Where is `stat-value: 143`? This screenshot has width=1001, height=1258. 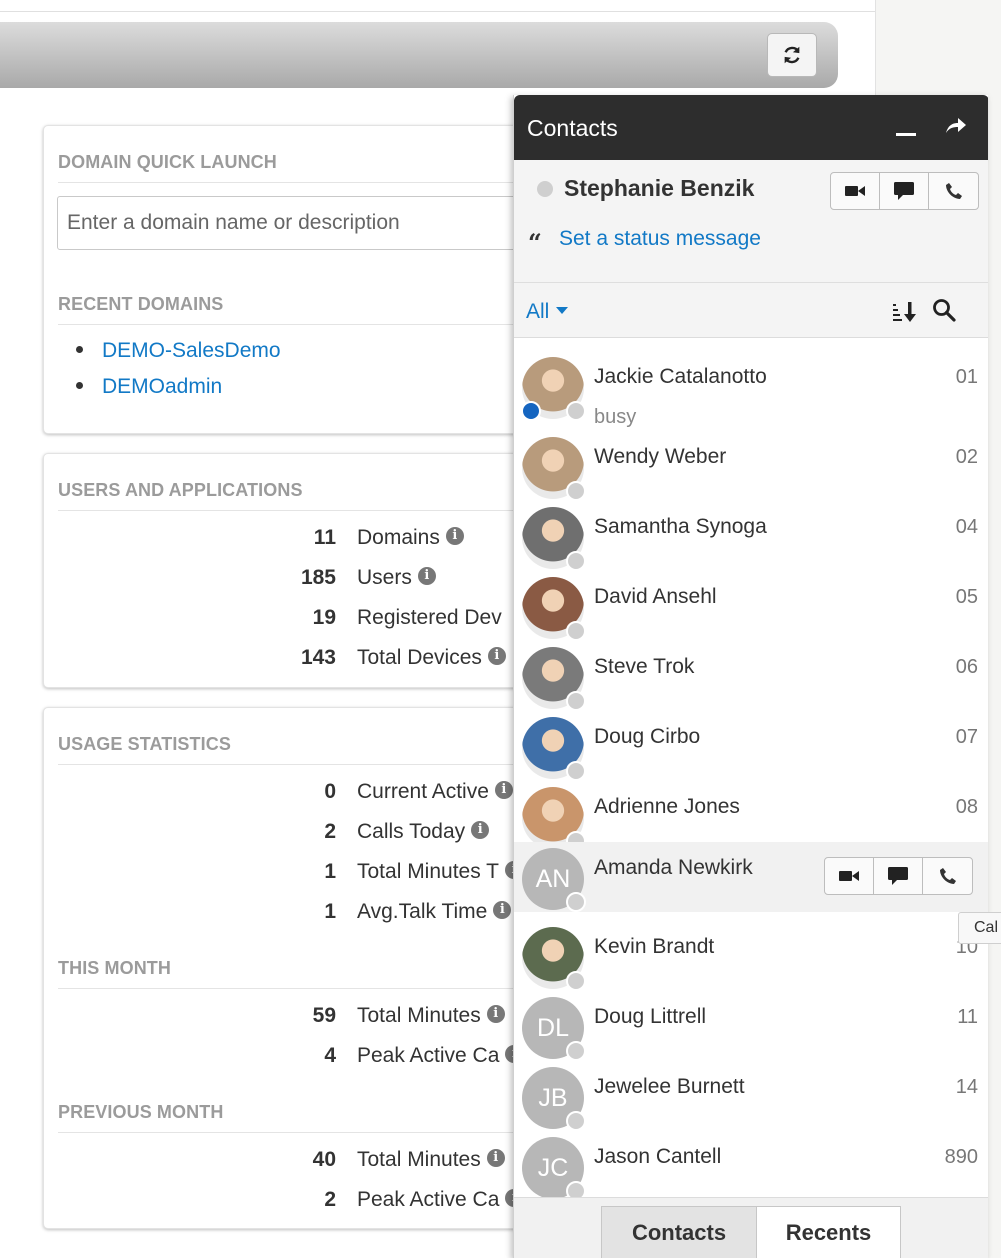
stat-value: 143 is located at coordinates (318, 657).